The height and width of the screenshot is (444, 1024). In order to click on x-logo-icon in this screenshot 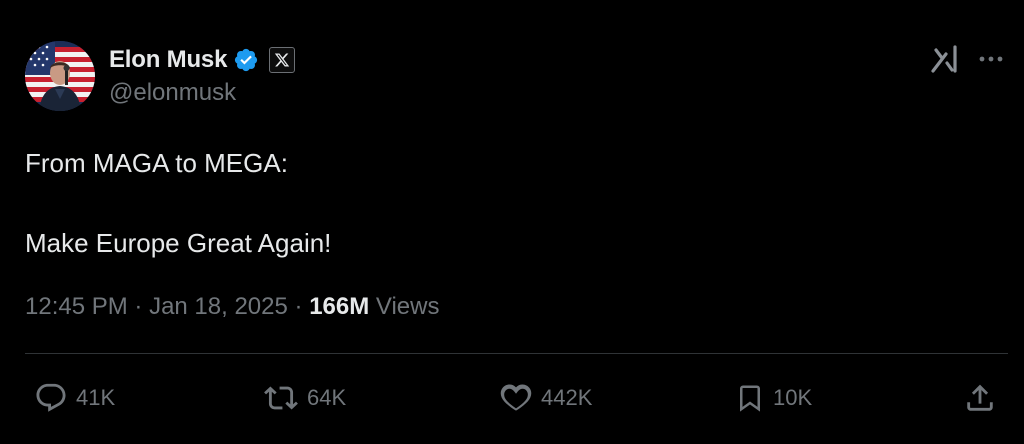, I will do `click(282, 60)`.